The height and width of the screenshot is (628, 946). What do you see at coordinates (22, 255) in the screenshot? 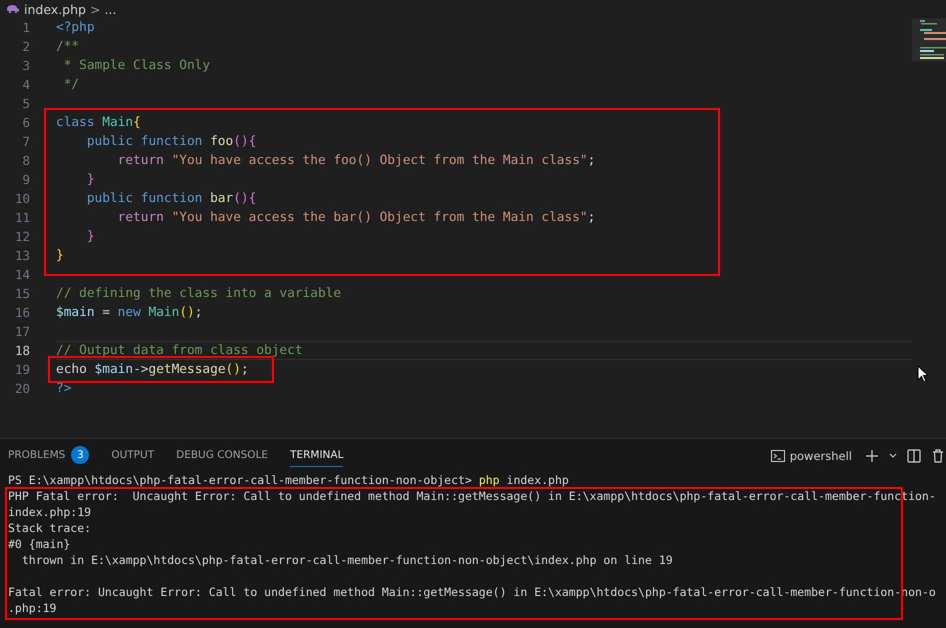
I see `line-number: 13` at bounding box center [22, 255].